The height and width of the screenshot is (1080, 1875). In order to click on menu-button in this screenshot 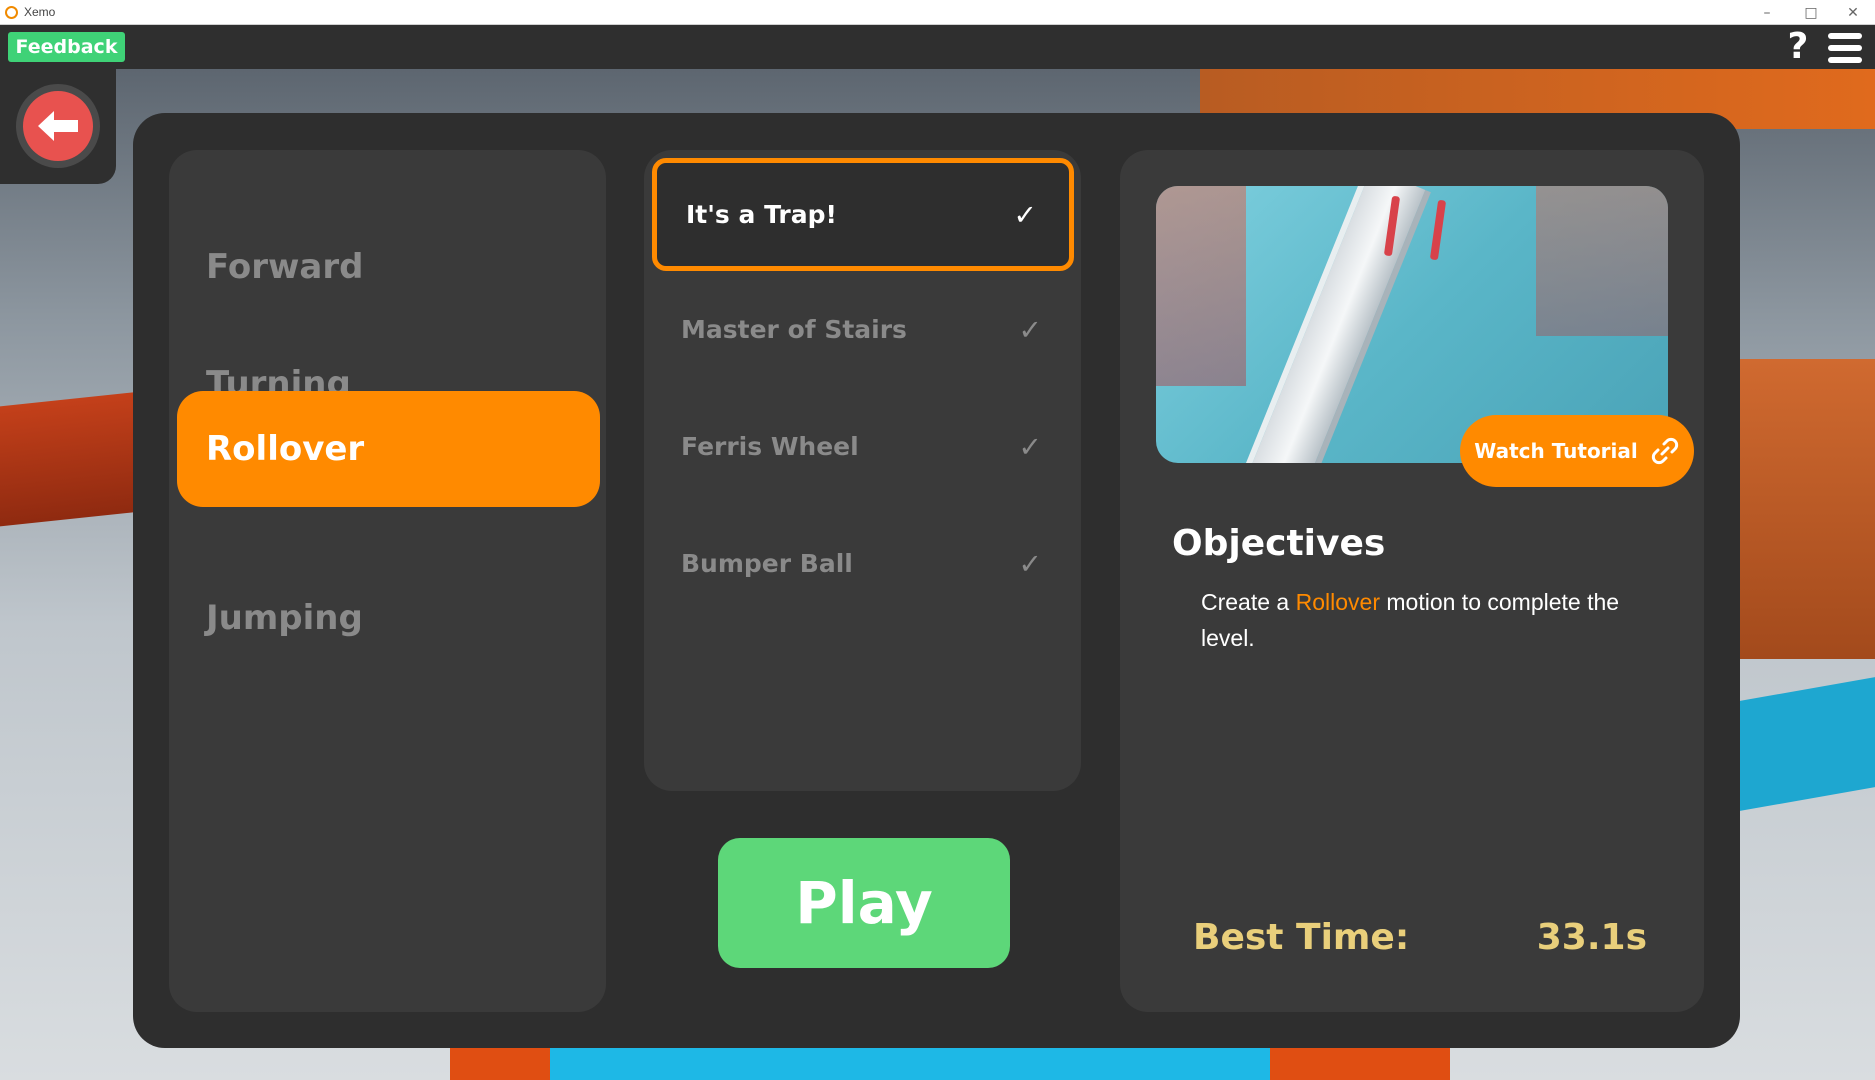, I will do `click(1845, 48)`.